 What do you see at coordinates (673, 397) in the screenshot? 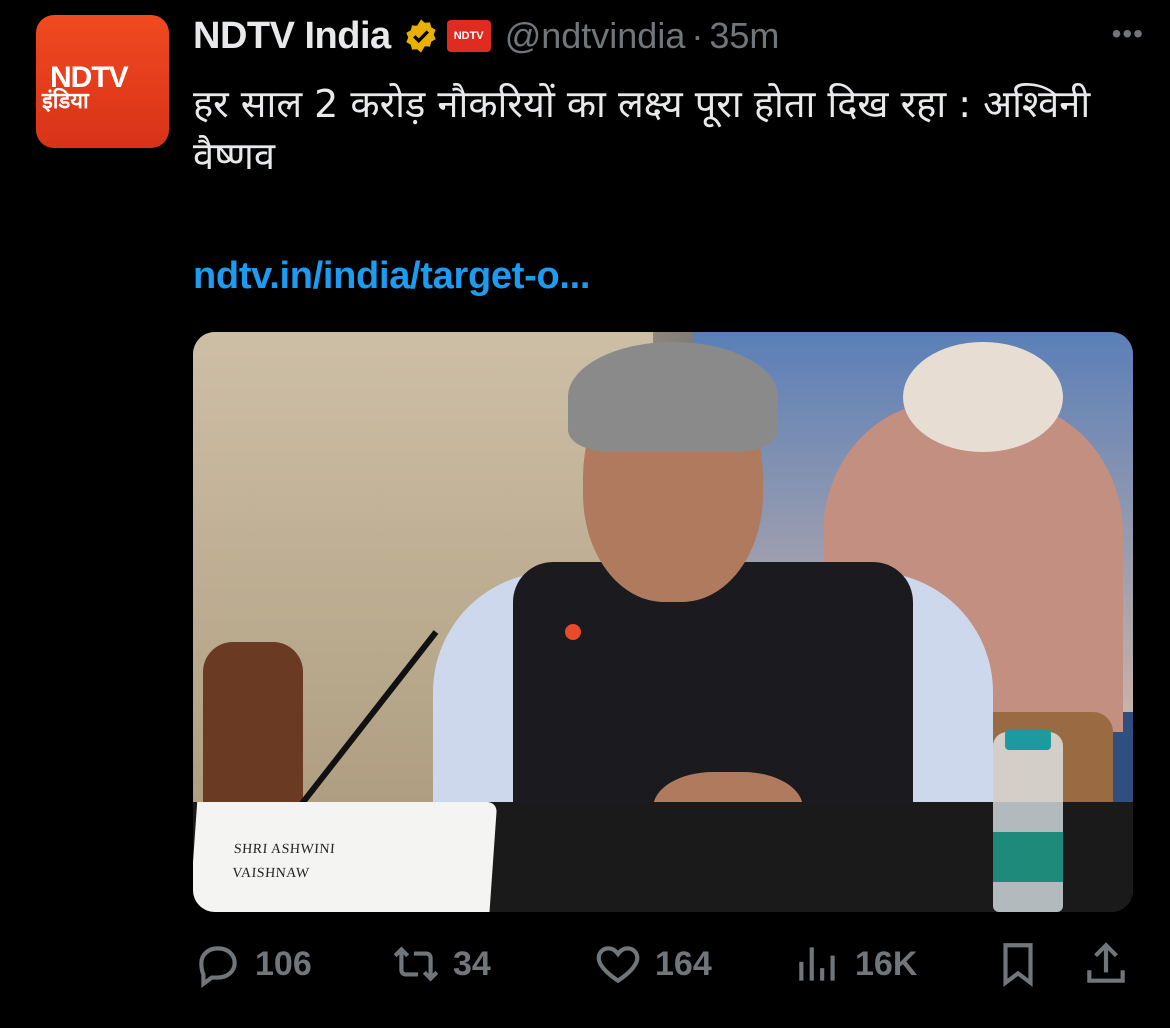
I see `photo-man-hair` at bounding box center [673, 397].